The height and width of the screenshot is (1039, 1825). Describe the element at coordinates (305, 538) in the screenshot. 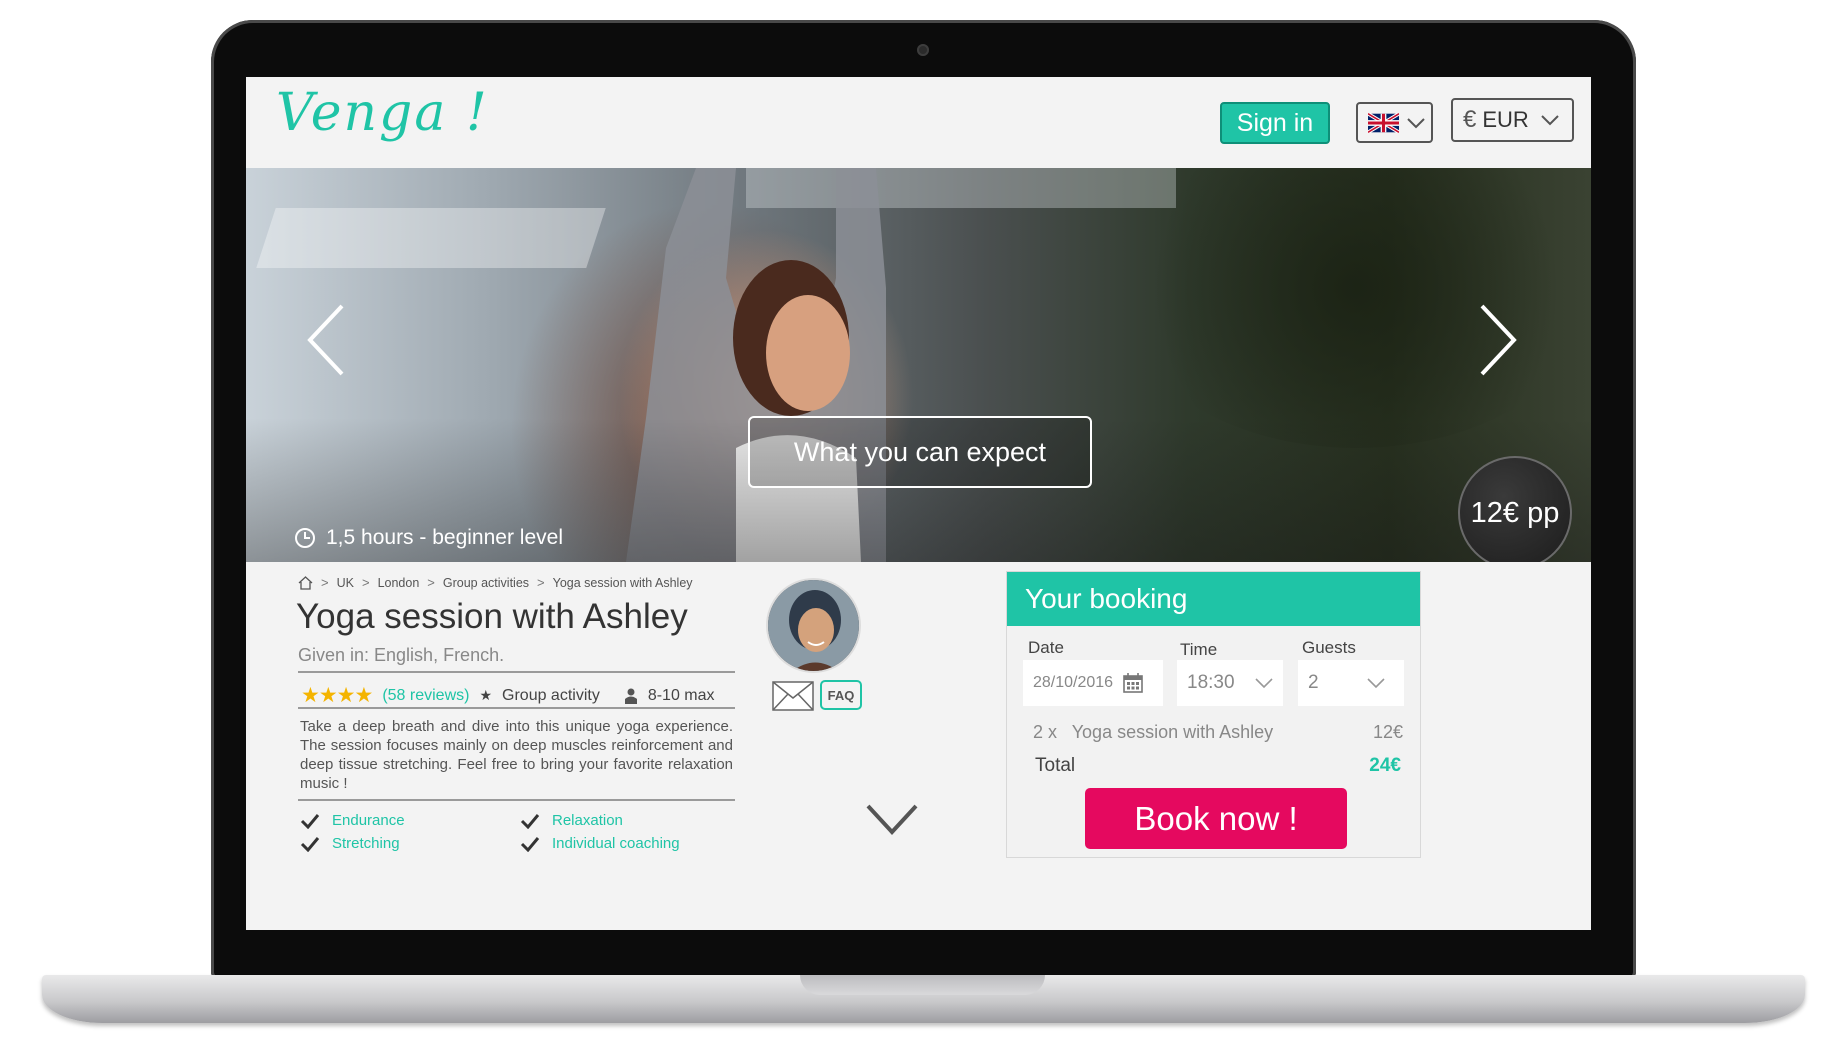

I see `clock-icon` at that location.